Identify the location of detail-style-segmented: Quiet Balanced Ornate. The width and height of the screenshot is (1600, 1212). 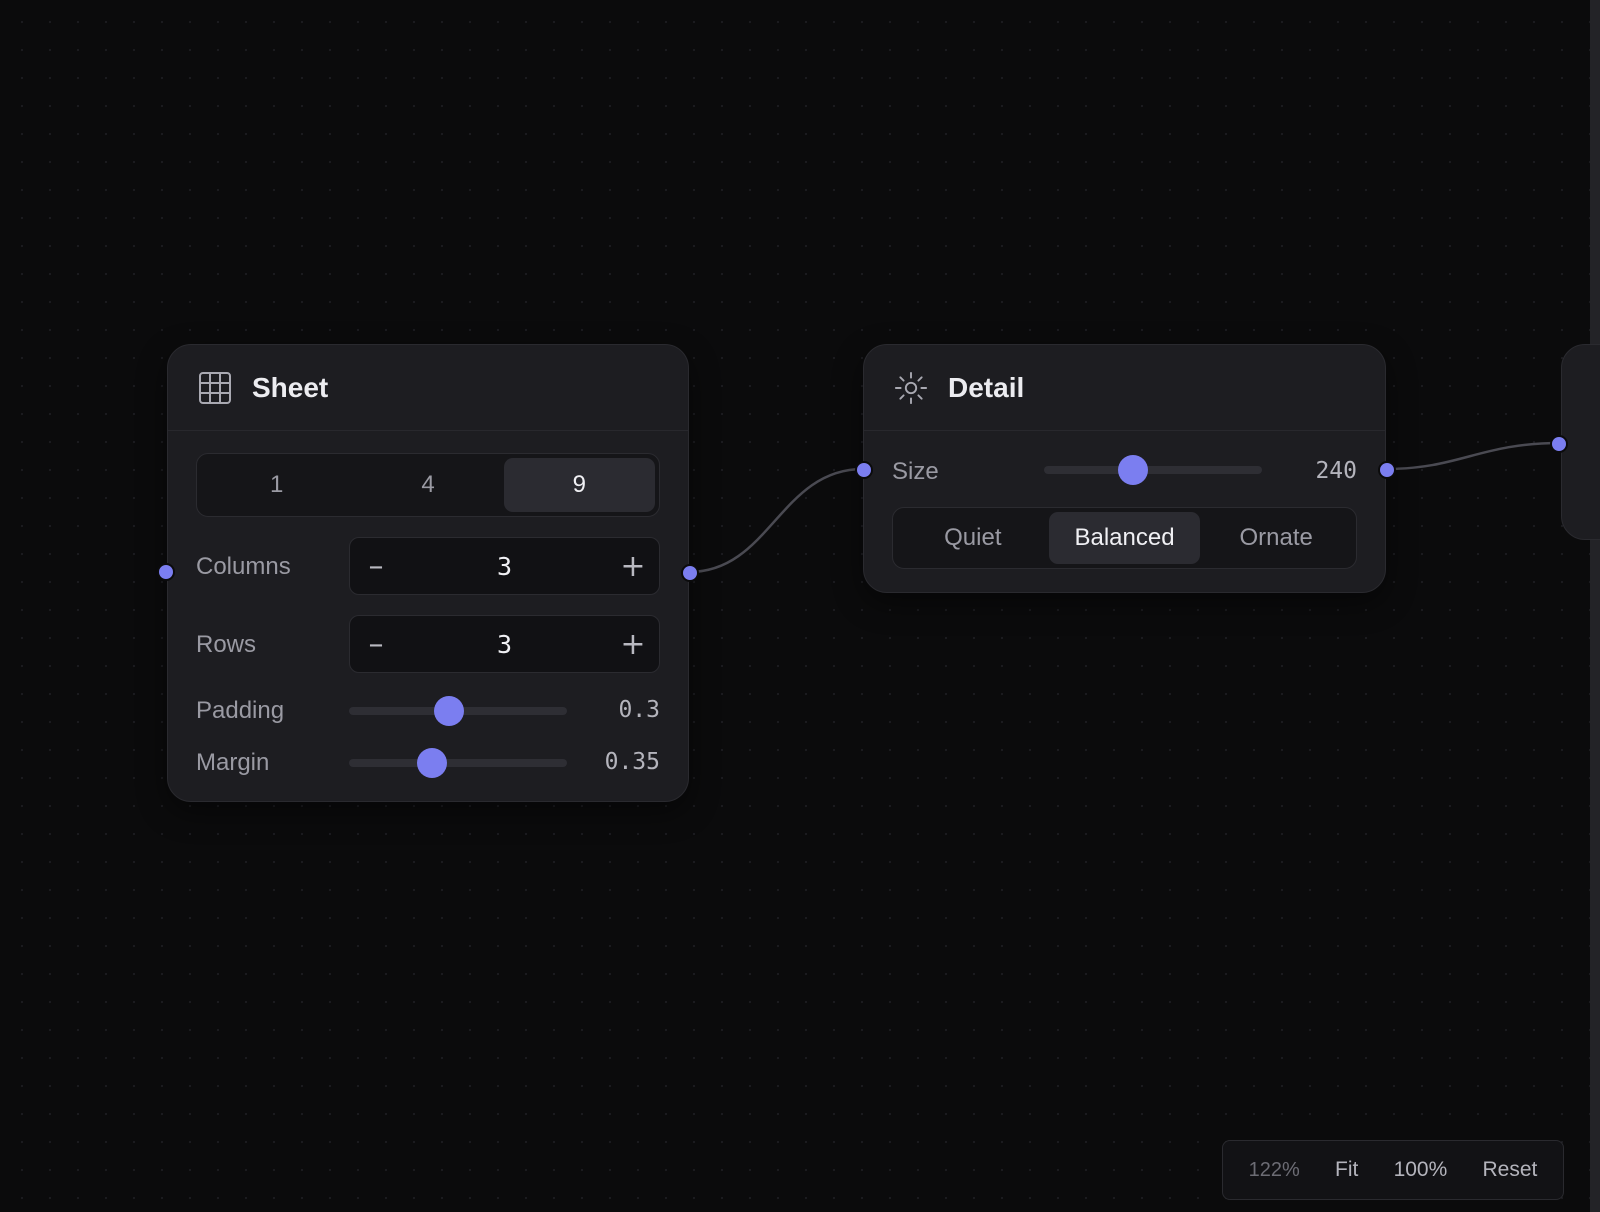
(1124, 538).